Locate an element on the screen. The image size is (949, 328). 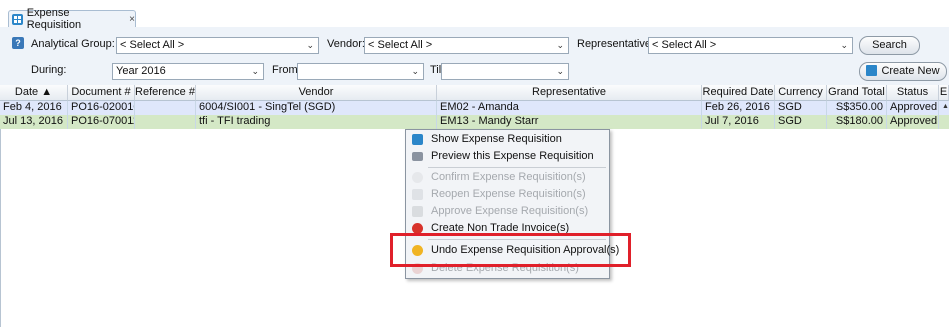
cell-representative: EM13 - Mandy Starr is located at coordinates (569, 122).